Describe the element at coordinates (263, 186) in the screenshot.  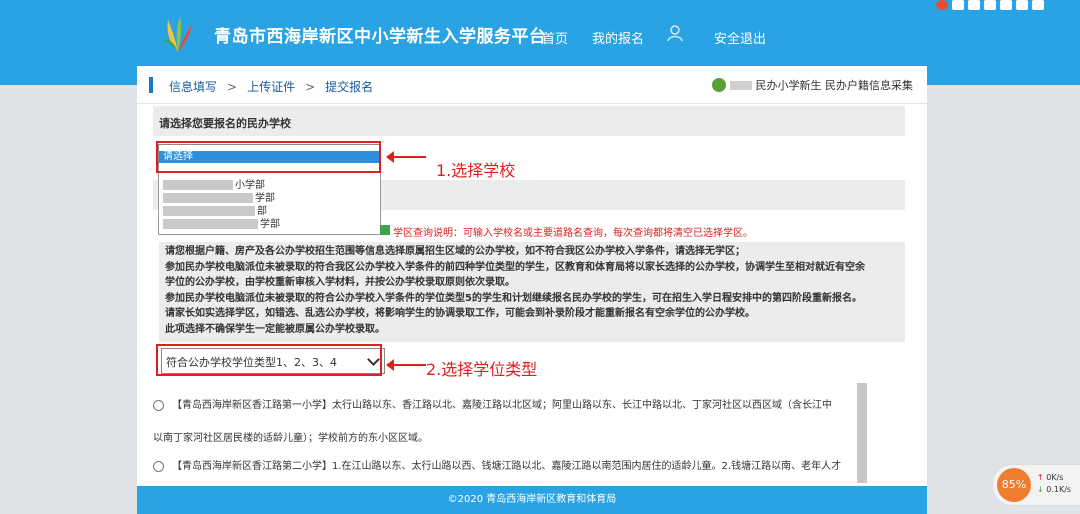
I see `school-option: 小学部` at that location.